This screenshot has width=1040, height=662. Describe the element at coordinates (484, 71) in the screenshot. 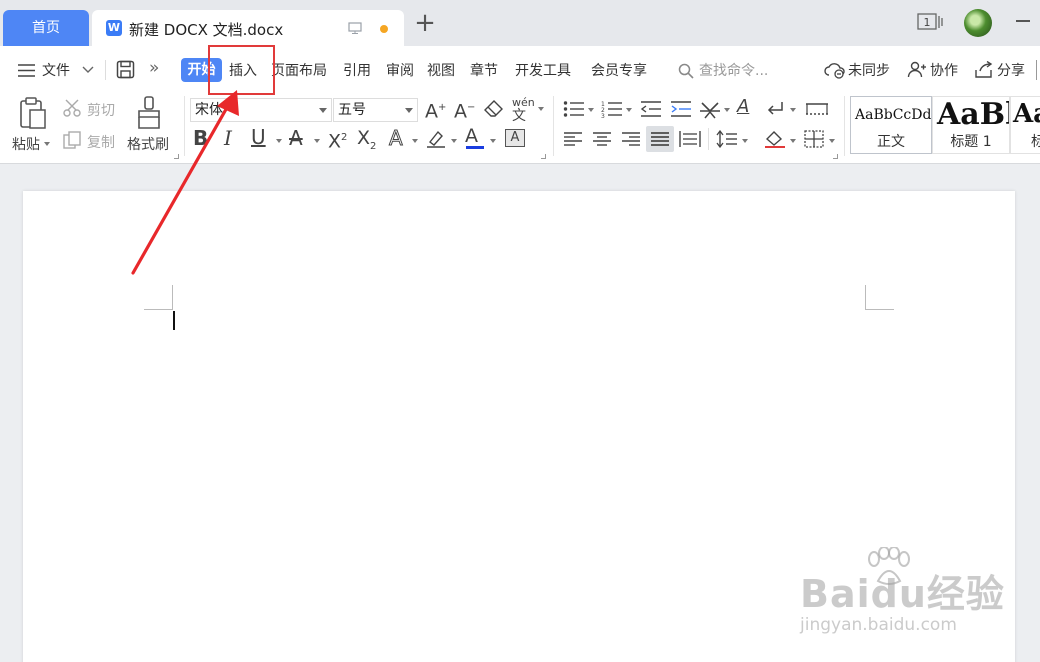

I see `menu-tab-section: 章节` at that location.